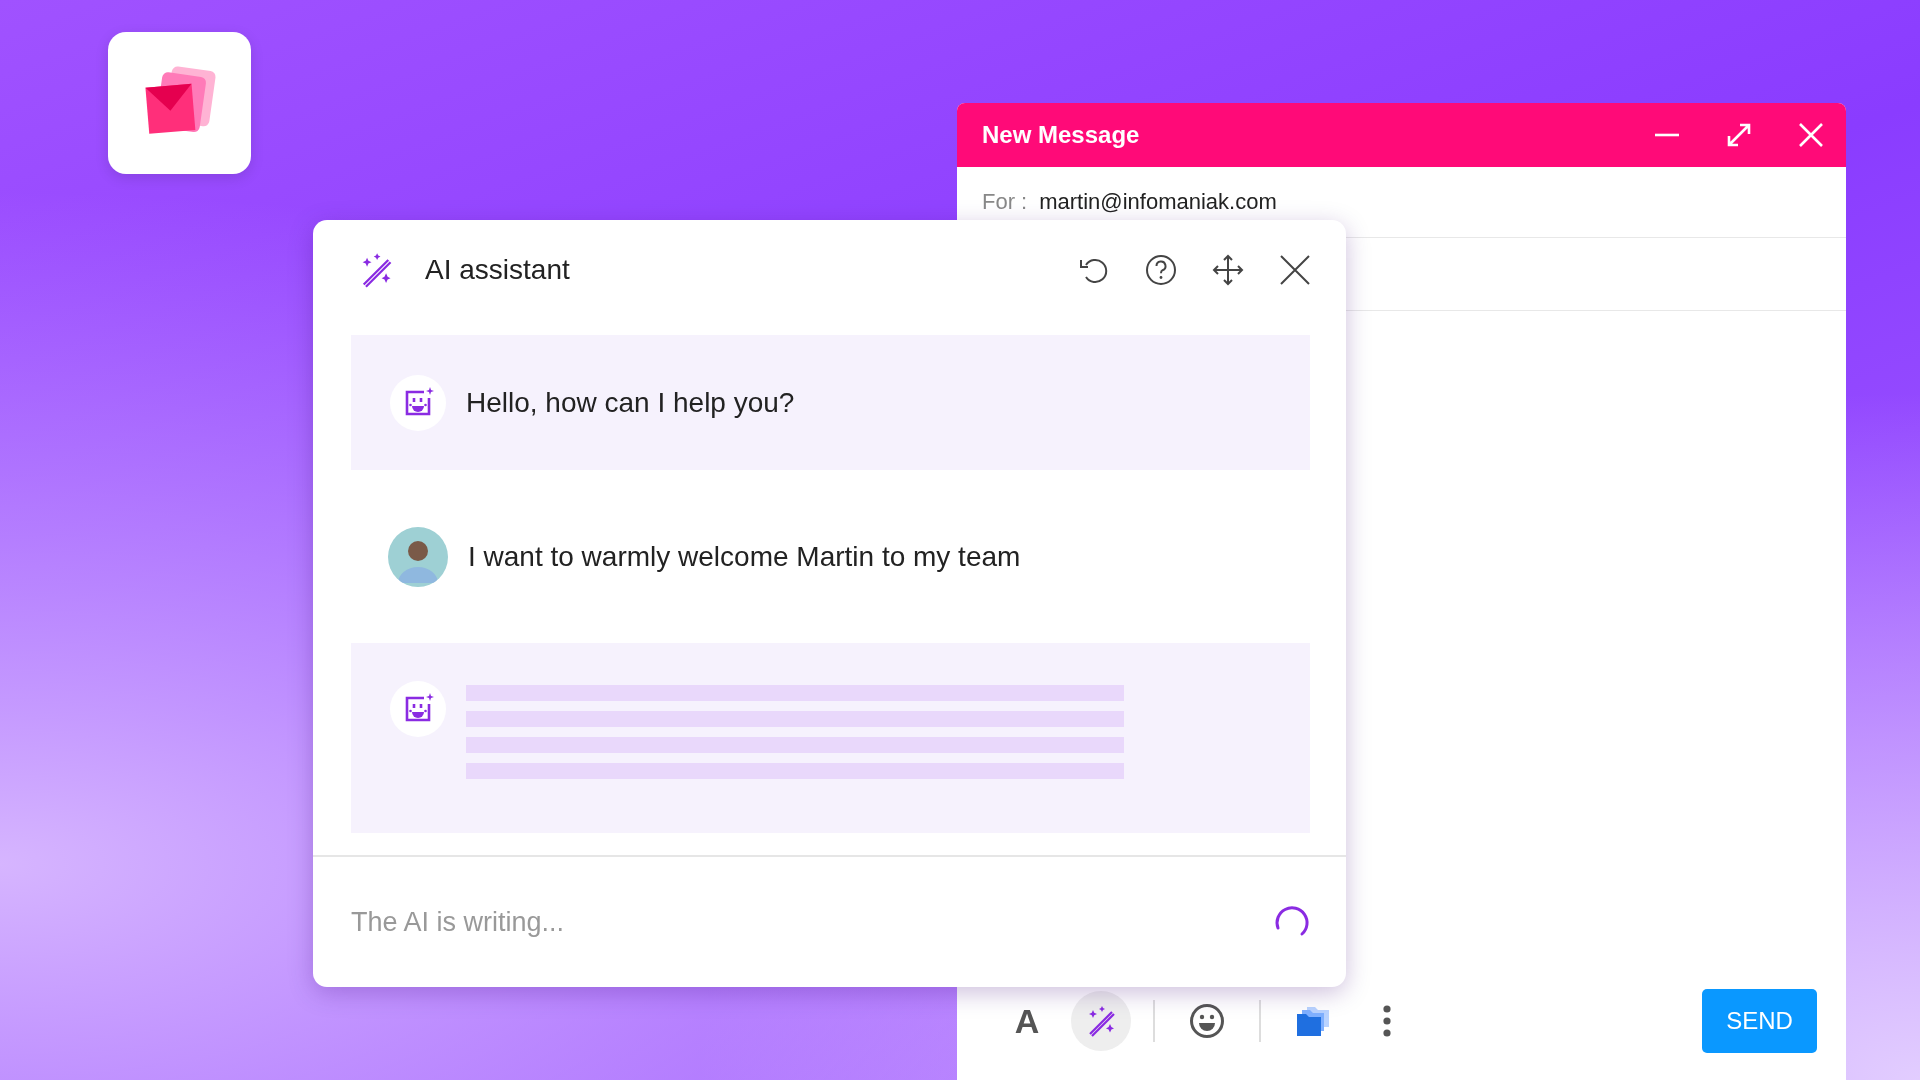  Describe the element at coordinates (179, 103) in the screenshot. I see `app-icon` at that location.